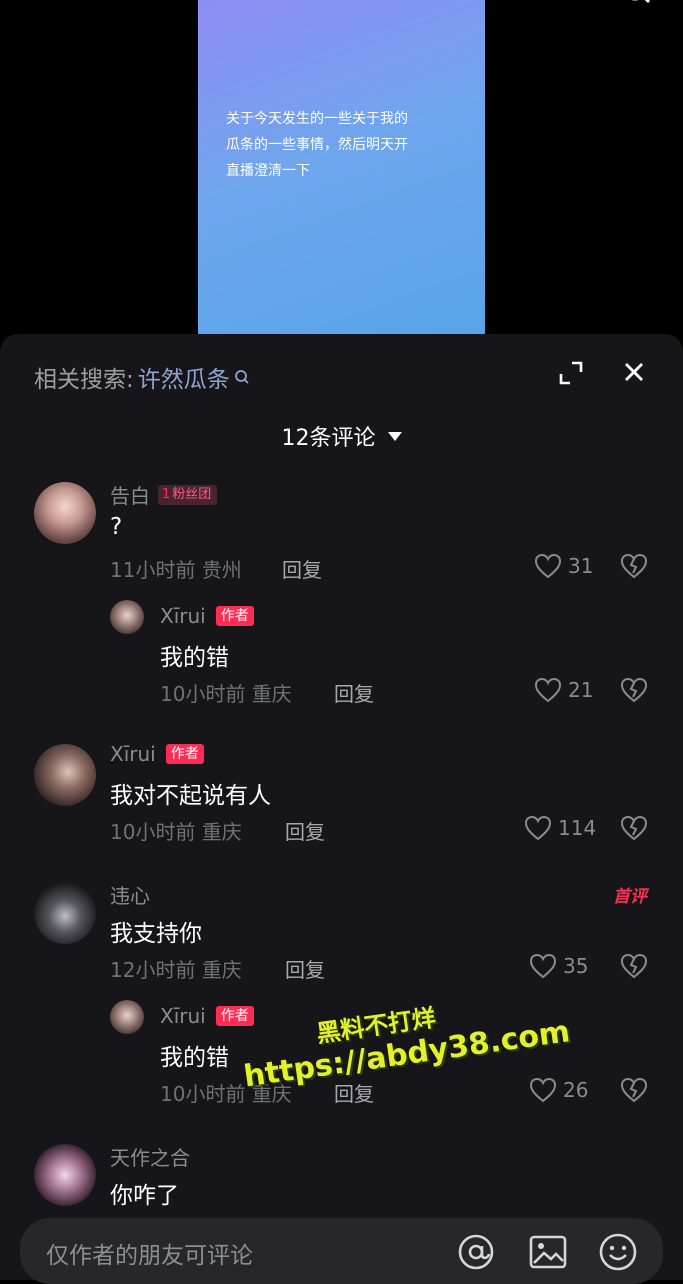  I want to click on comment-input-placeholder: 仅作者的朋友可评论, so click(149, 1256).